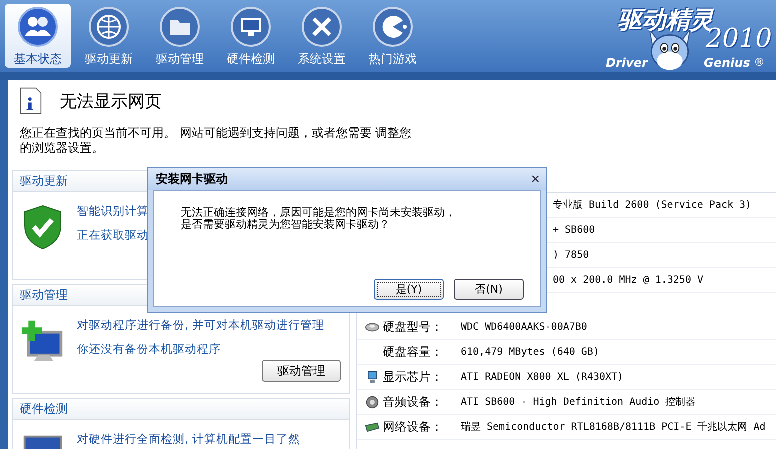 This screenshot has width=776, height=449. Describe the element at coordinates (149, 349) in the screenshot. I see `panel-status: 你还没有备份本机驱动程序` at that location.